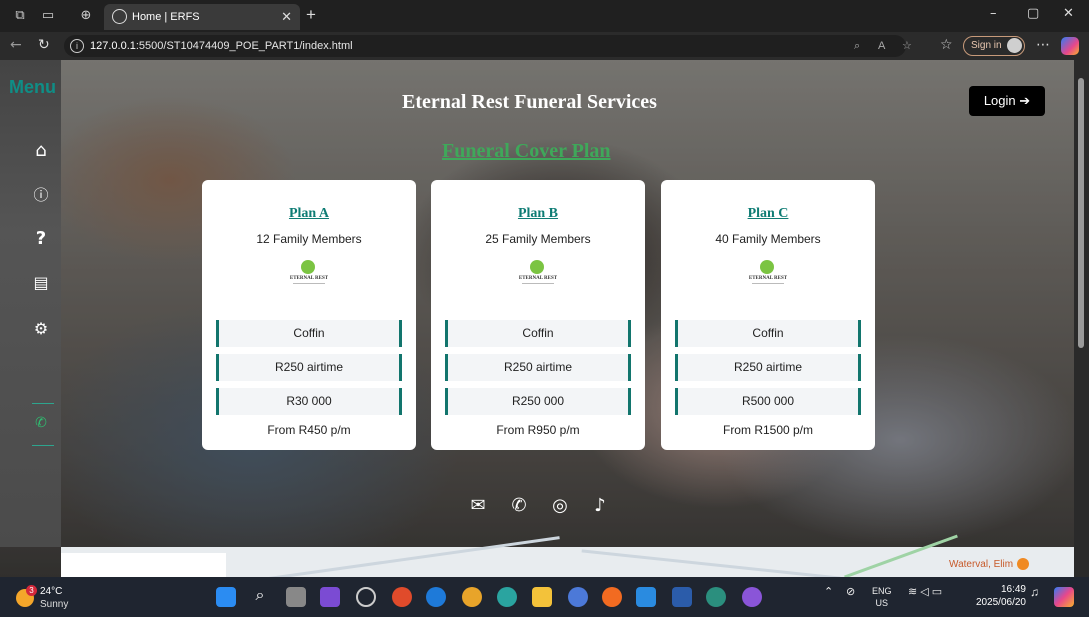  I want to click on back-icon: ←, so click(16, 45).